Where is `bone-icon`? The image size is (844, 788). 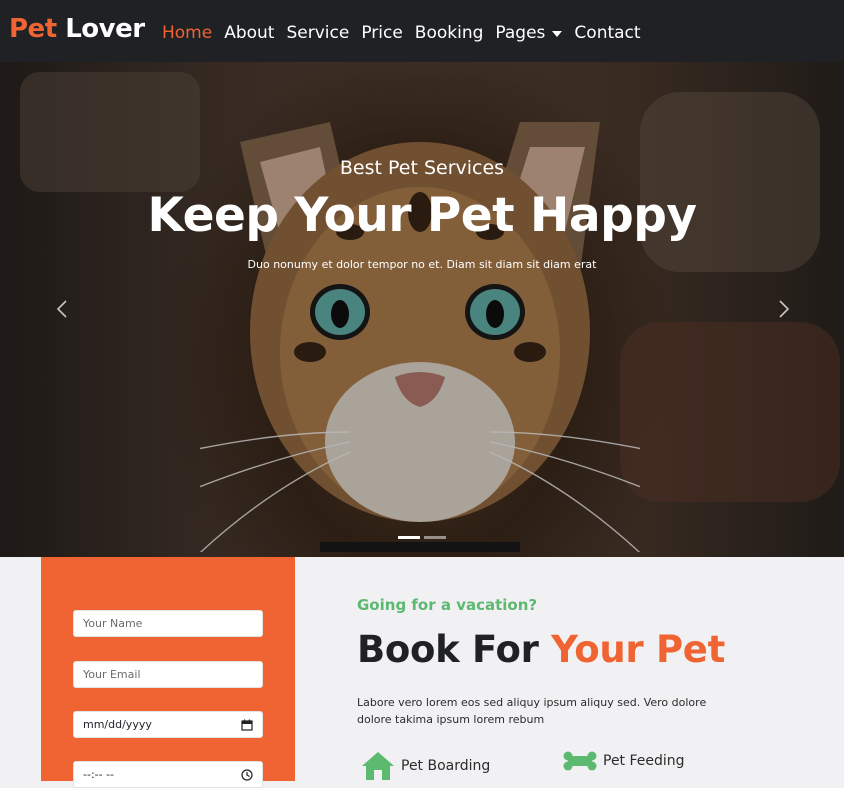 bone-icon is located at coordinates (580, 761).